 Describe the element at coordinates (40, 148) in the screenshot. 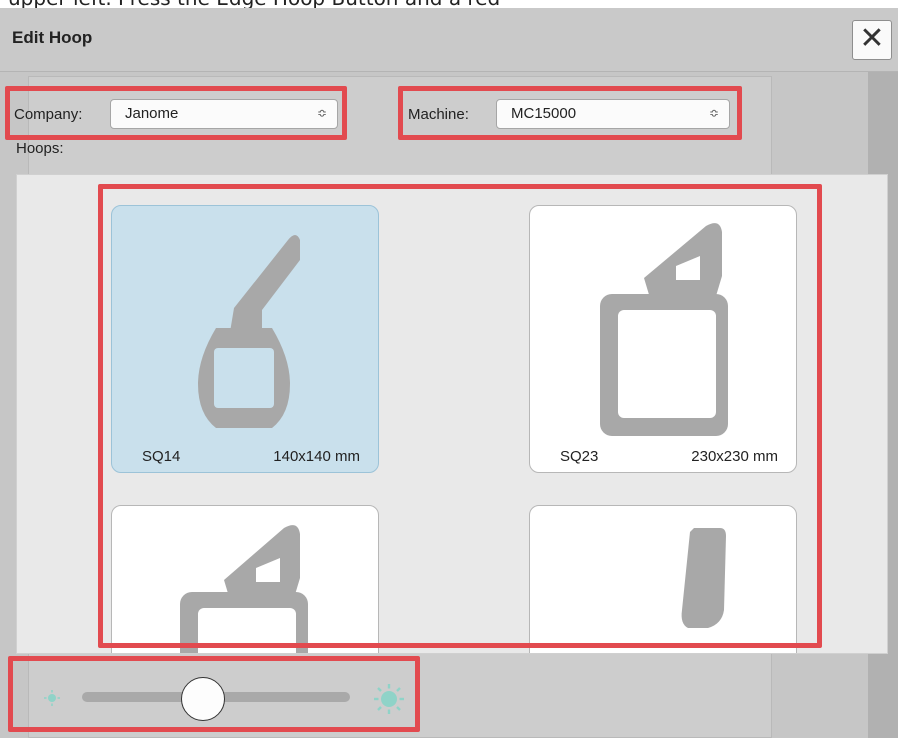

I see `hoops-label: Hoops:` at that location.